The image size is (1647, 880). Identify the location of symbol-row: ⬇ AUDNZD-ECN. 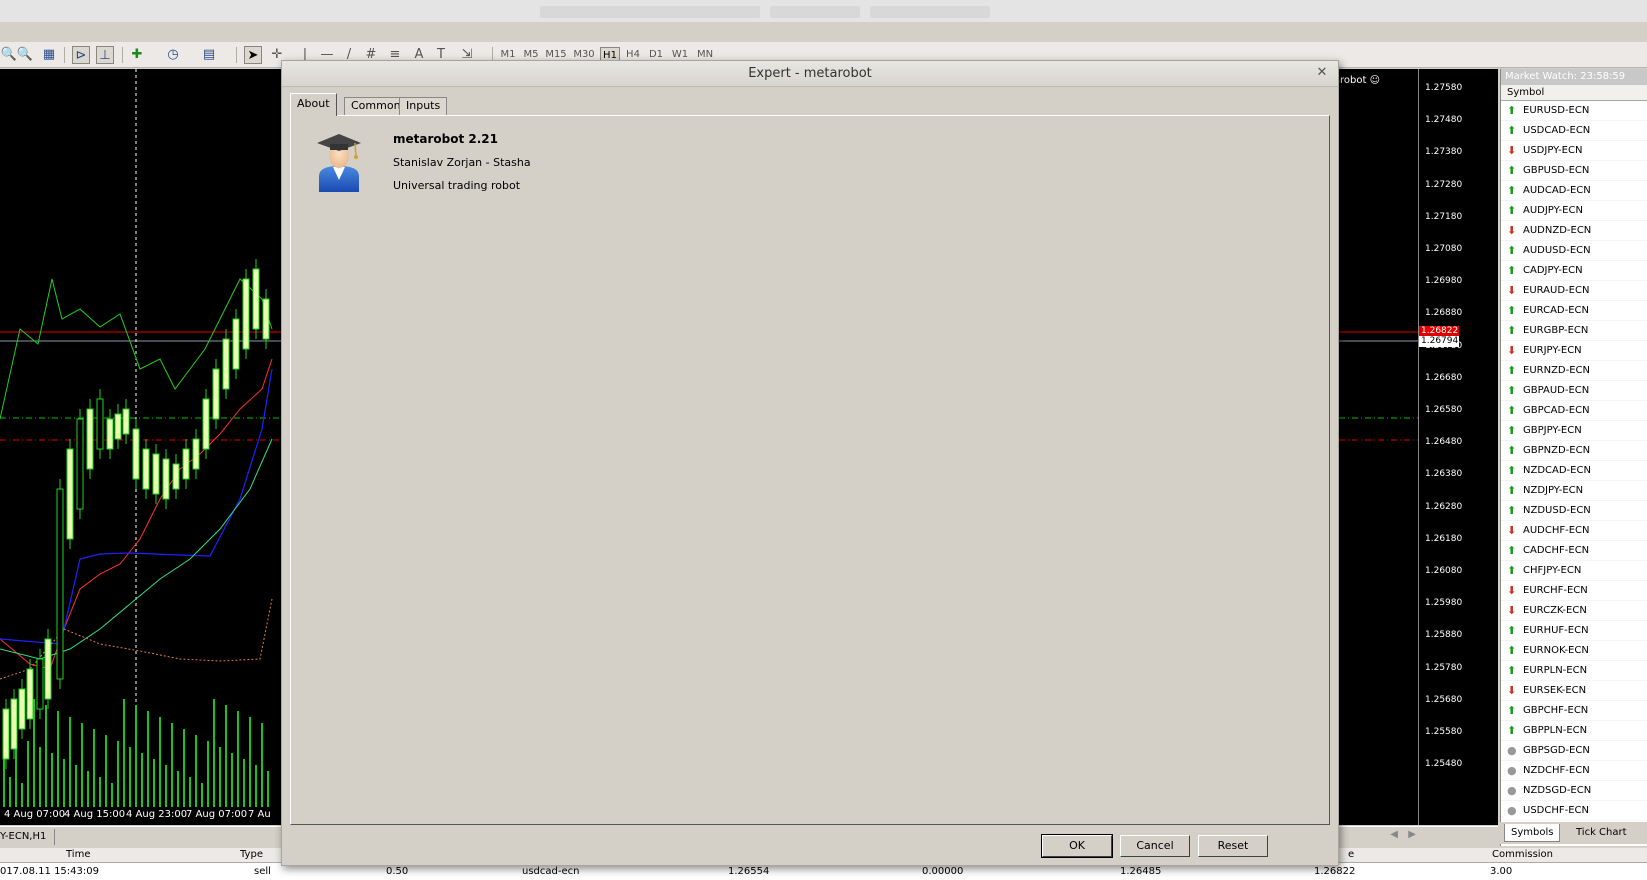
(1574, 231).